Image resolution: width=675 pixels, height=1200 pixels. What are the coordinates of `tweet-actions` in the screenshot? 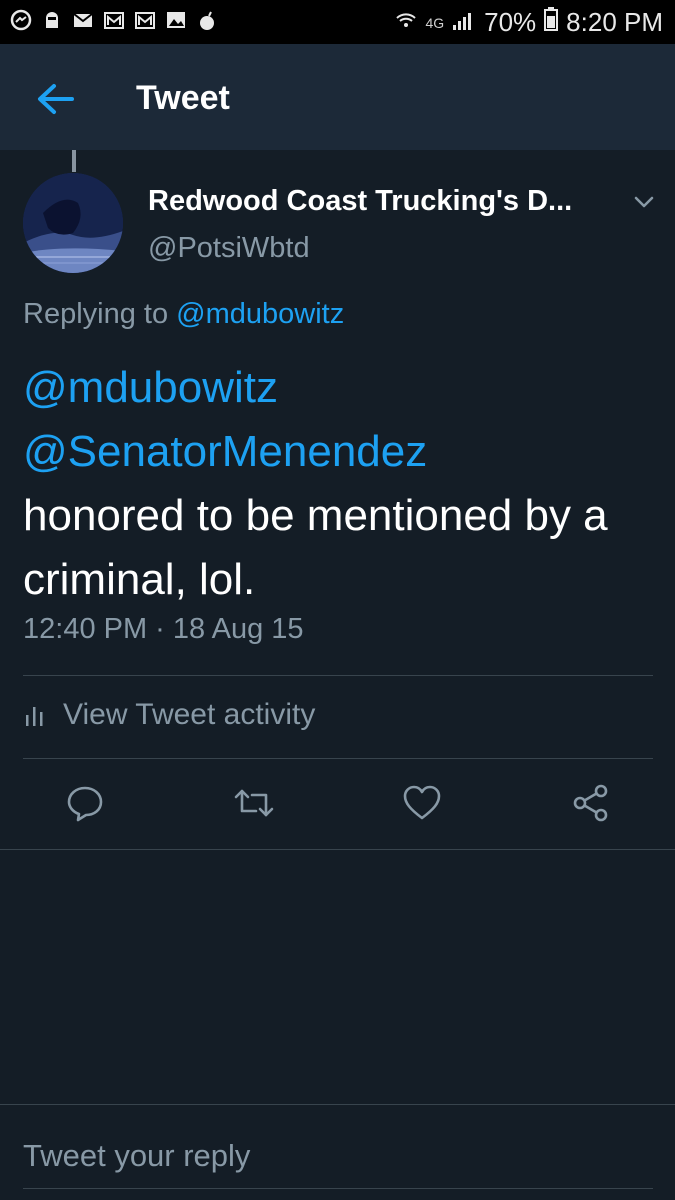 It's located at (337, 805).